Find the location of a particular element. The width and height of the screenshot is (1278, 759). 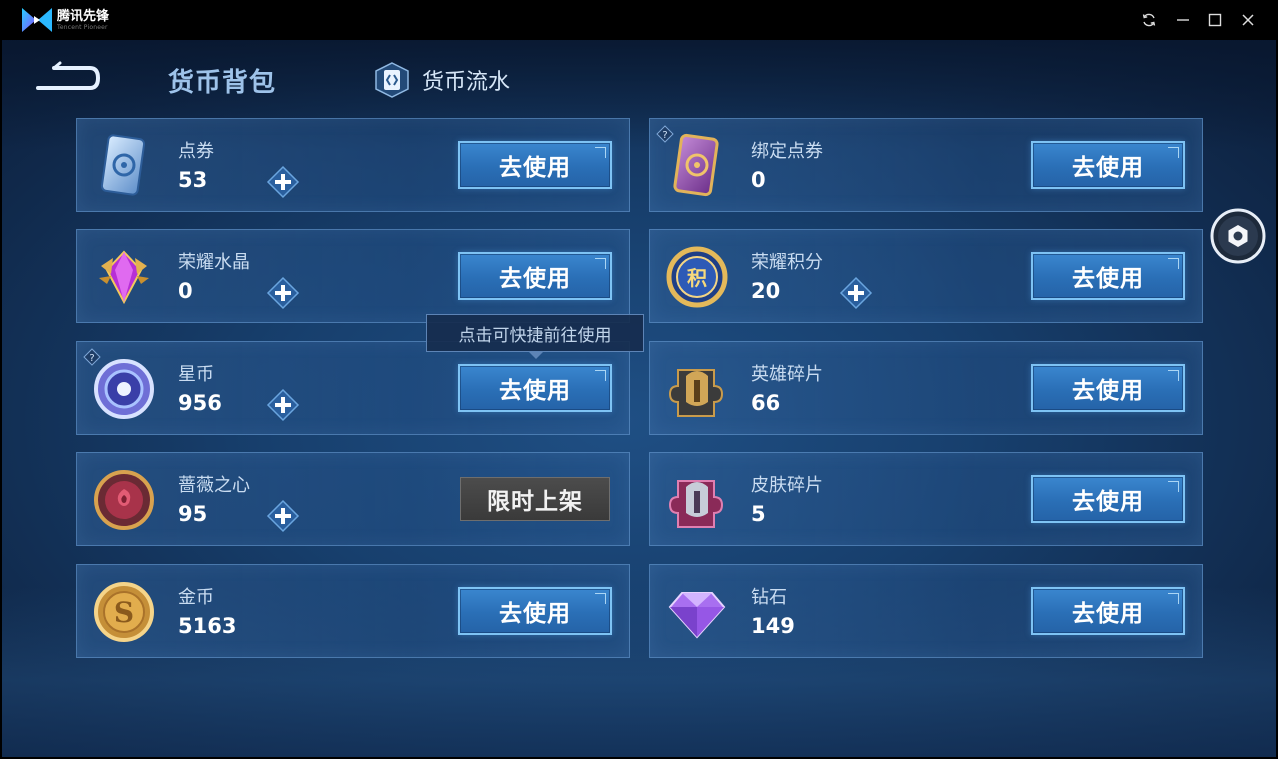

app-logo-icon is located at coordinates (37, 20).